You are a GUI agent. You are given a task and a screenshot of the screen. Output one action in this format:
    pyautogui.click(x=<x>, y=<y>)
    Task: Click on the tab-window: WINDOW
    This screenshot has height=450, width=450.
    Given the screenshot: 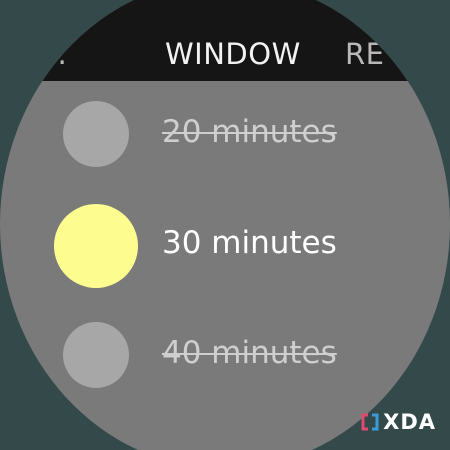 What is the action you would take?
    pyautogui.click(x=233, y=54)
    